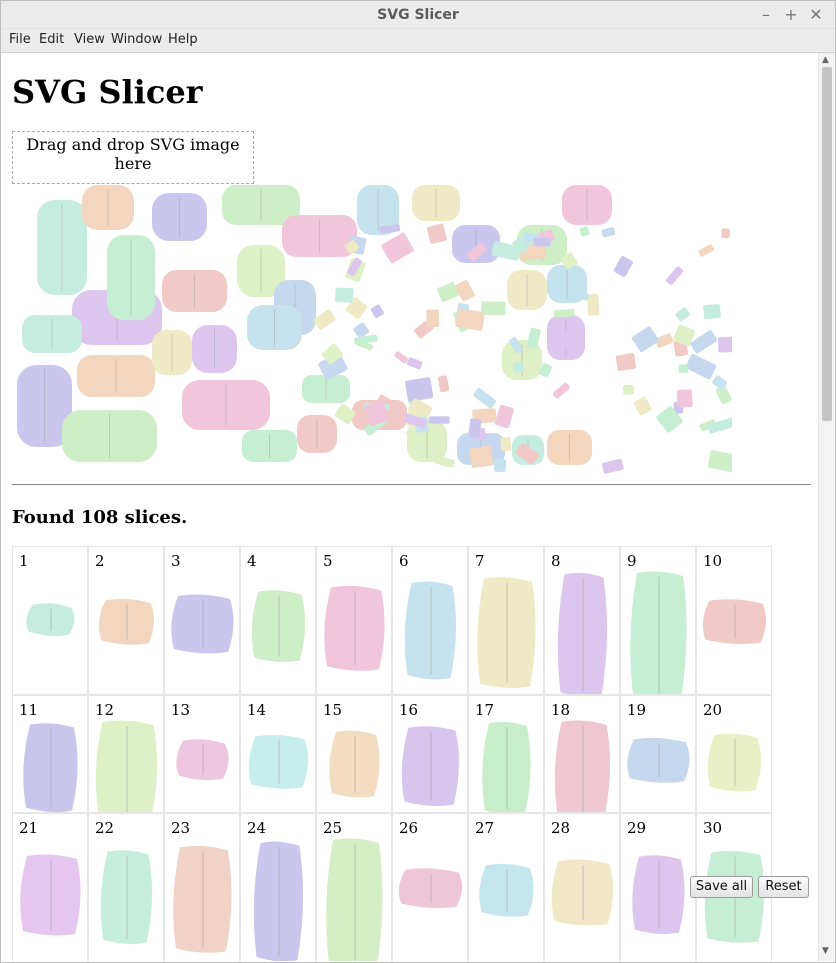  What do you see at coordinates (107, 92) in the screenshot?
I see `page-title: SVG Slicer` at bounding box center [107, 92].